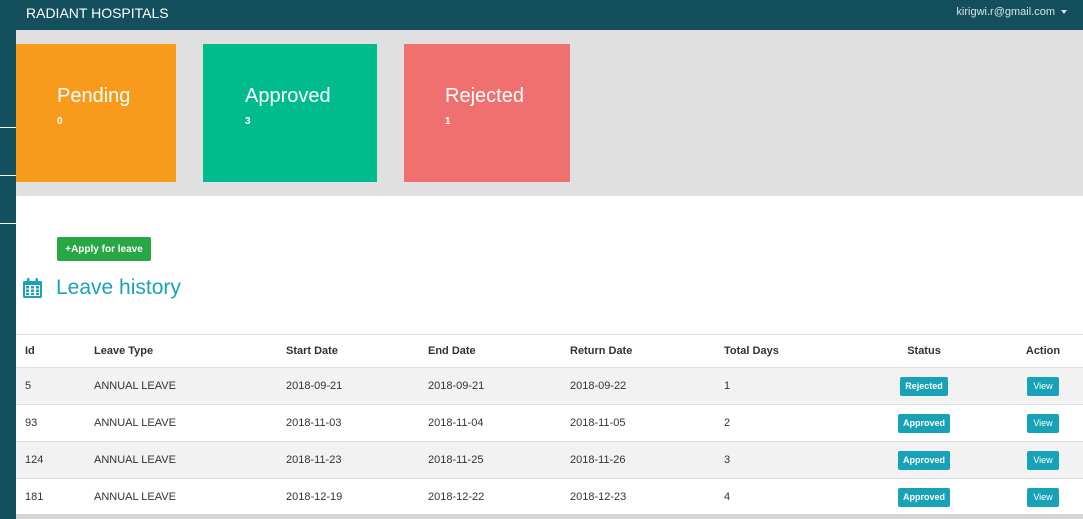 The width and height of the screenshot is (1083, 519). Describe the element at coordinates (456, 423) in the screenshot. I see `cell-end-date: 2018-11-04` at that location.